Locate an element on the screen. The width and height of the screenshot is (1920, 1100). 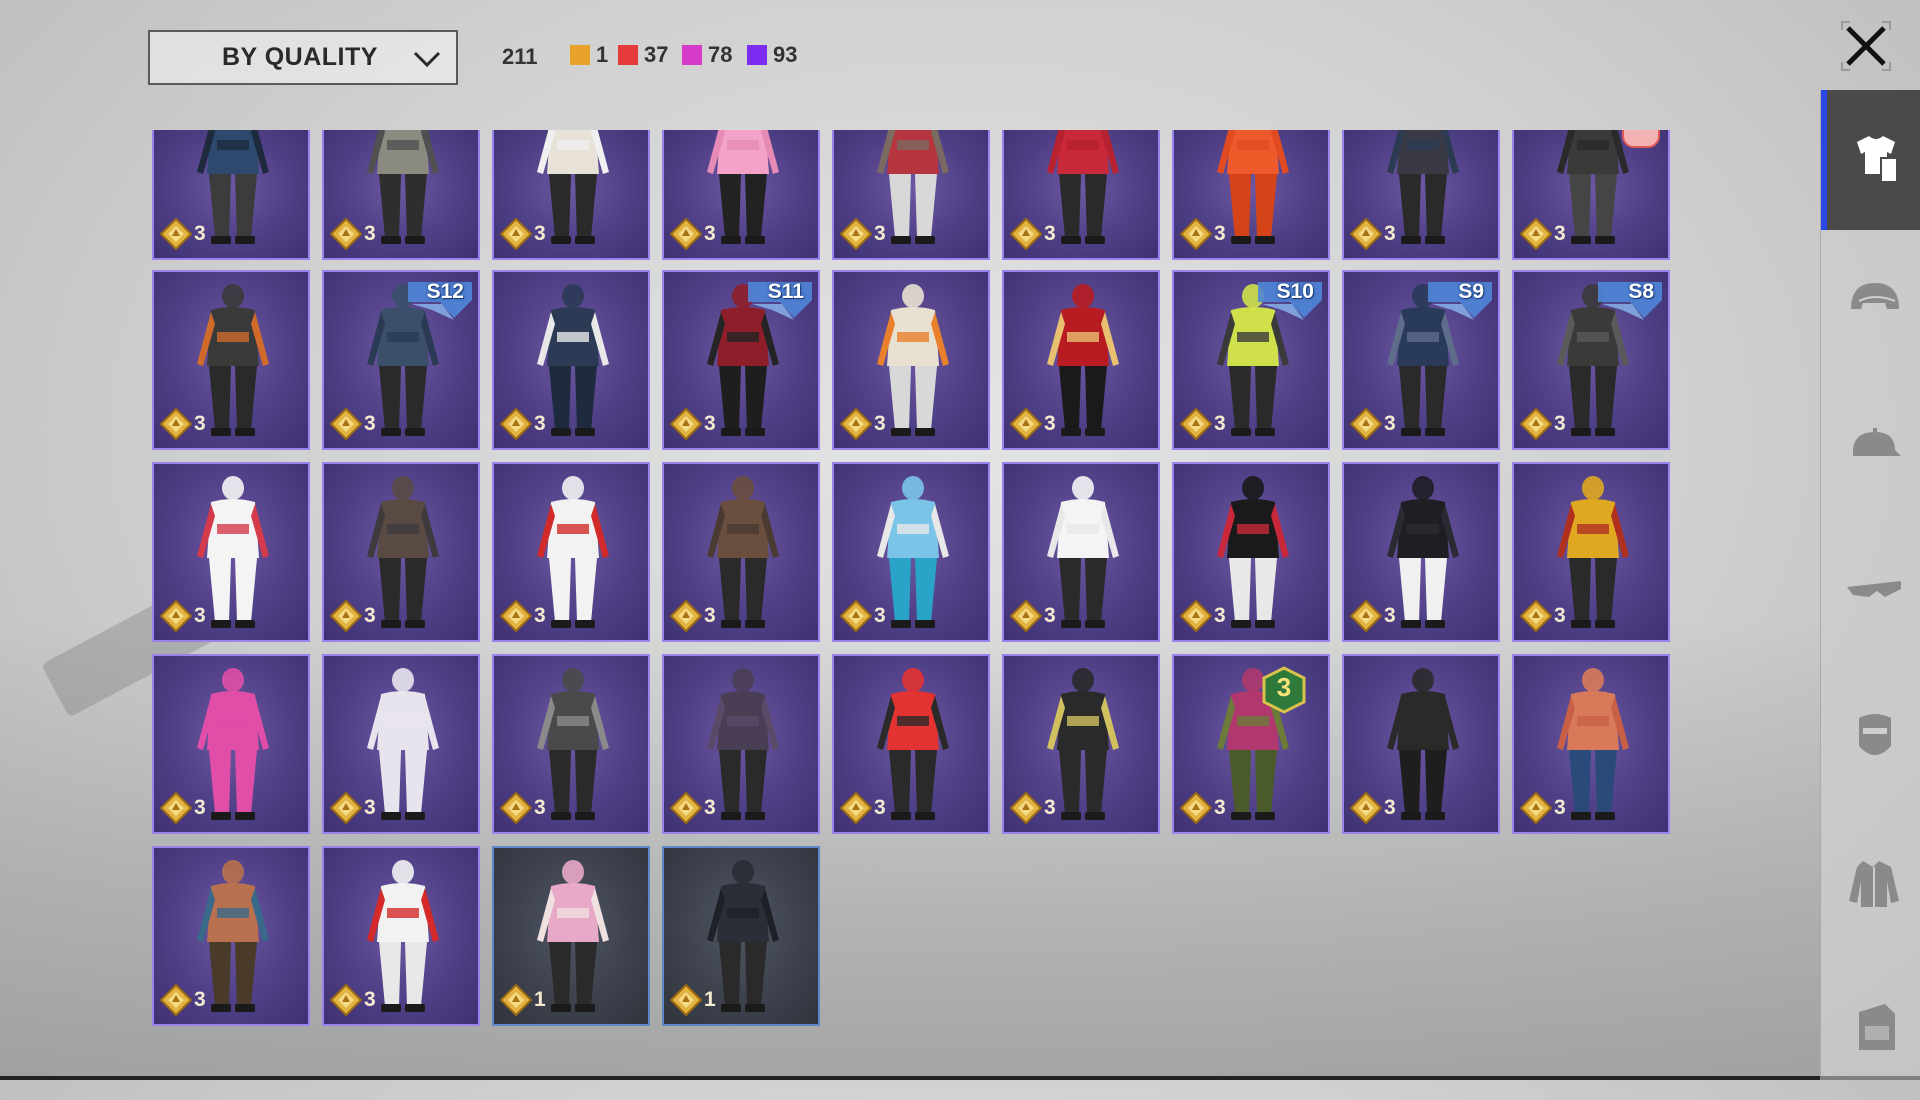
category-jacket is located at coordinates (1870, 885).